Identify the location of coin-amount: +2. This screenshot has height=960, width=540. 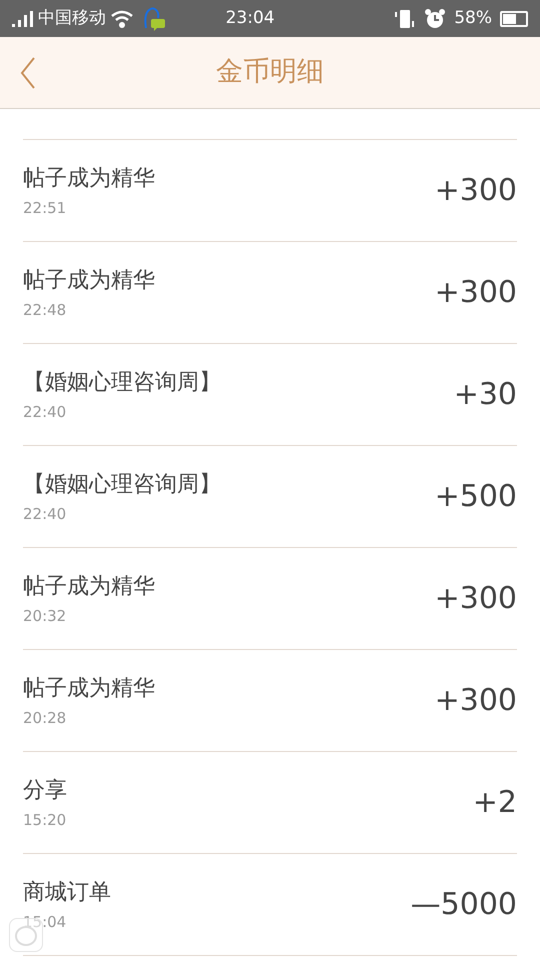
(494, 803).